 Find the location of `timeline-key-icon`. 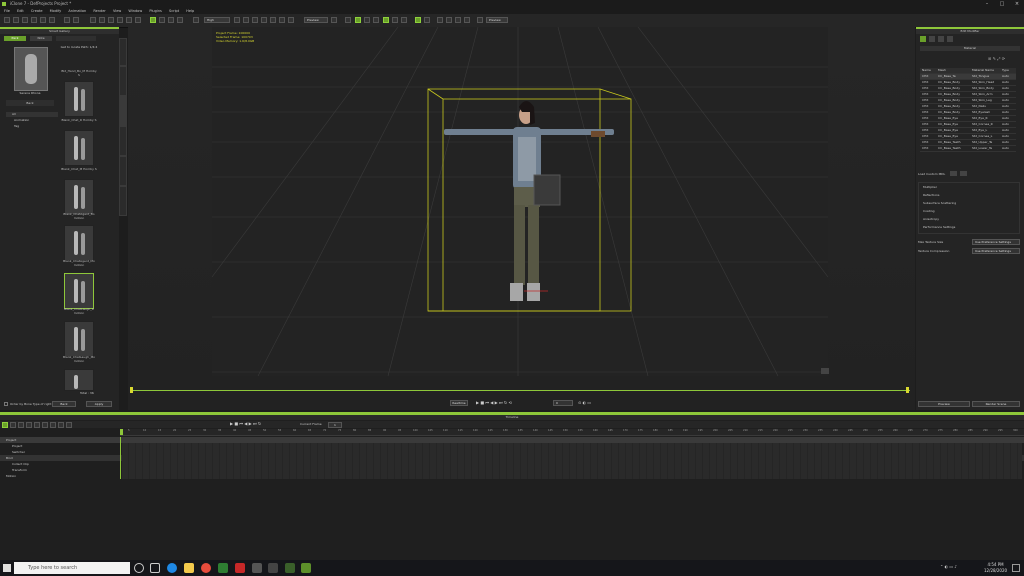

timeline-key-icon is located at coordinates (13, 425).